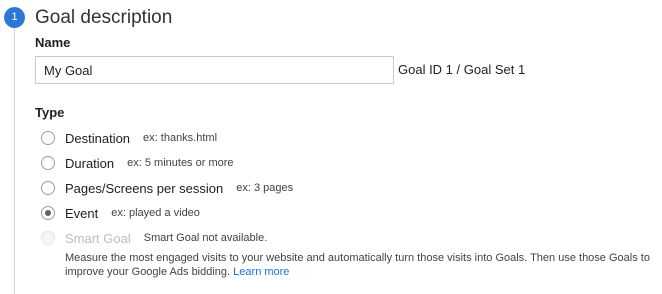 This screenshot has height=294, width=662. Describe the element at coordinates (81, 213) in the screenshot. I see `event-label: Event` at that location.